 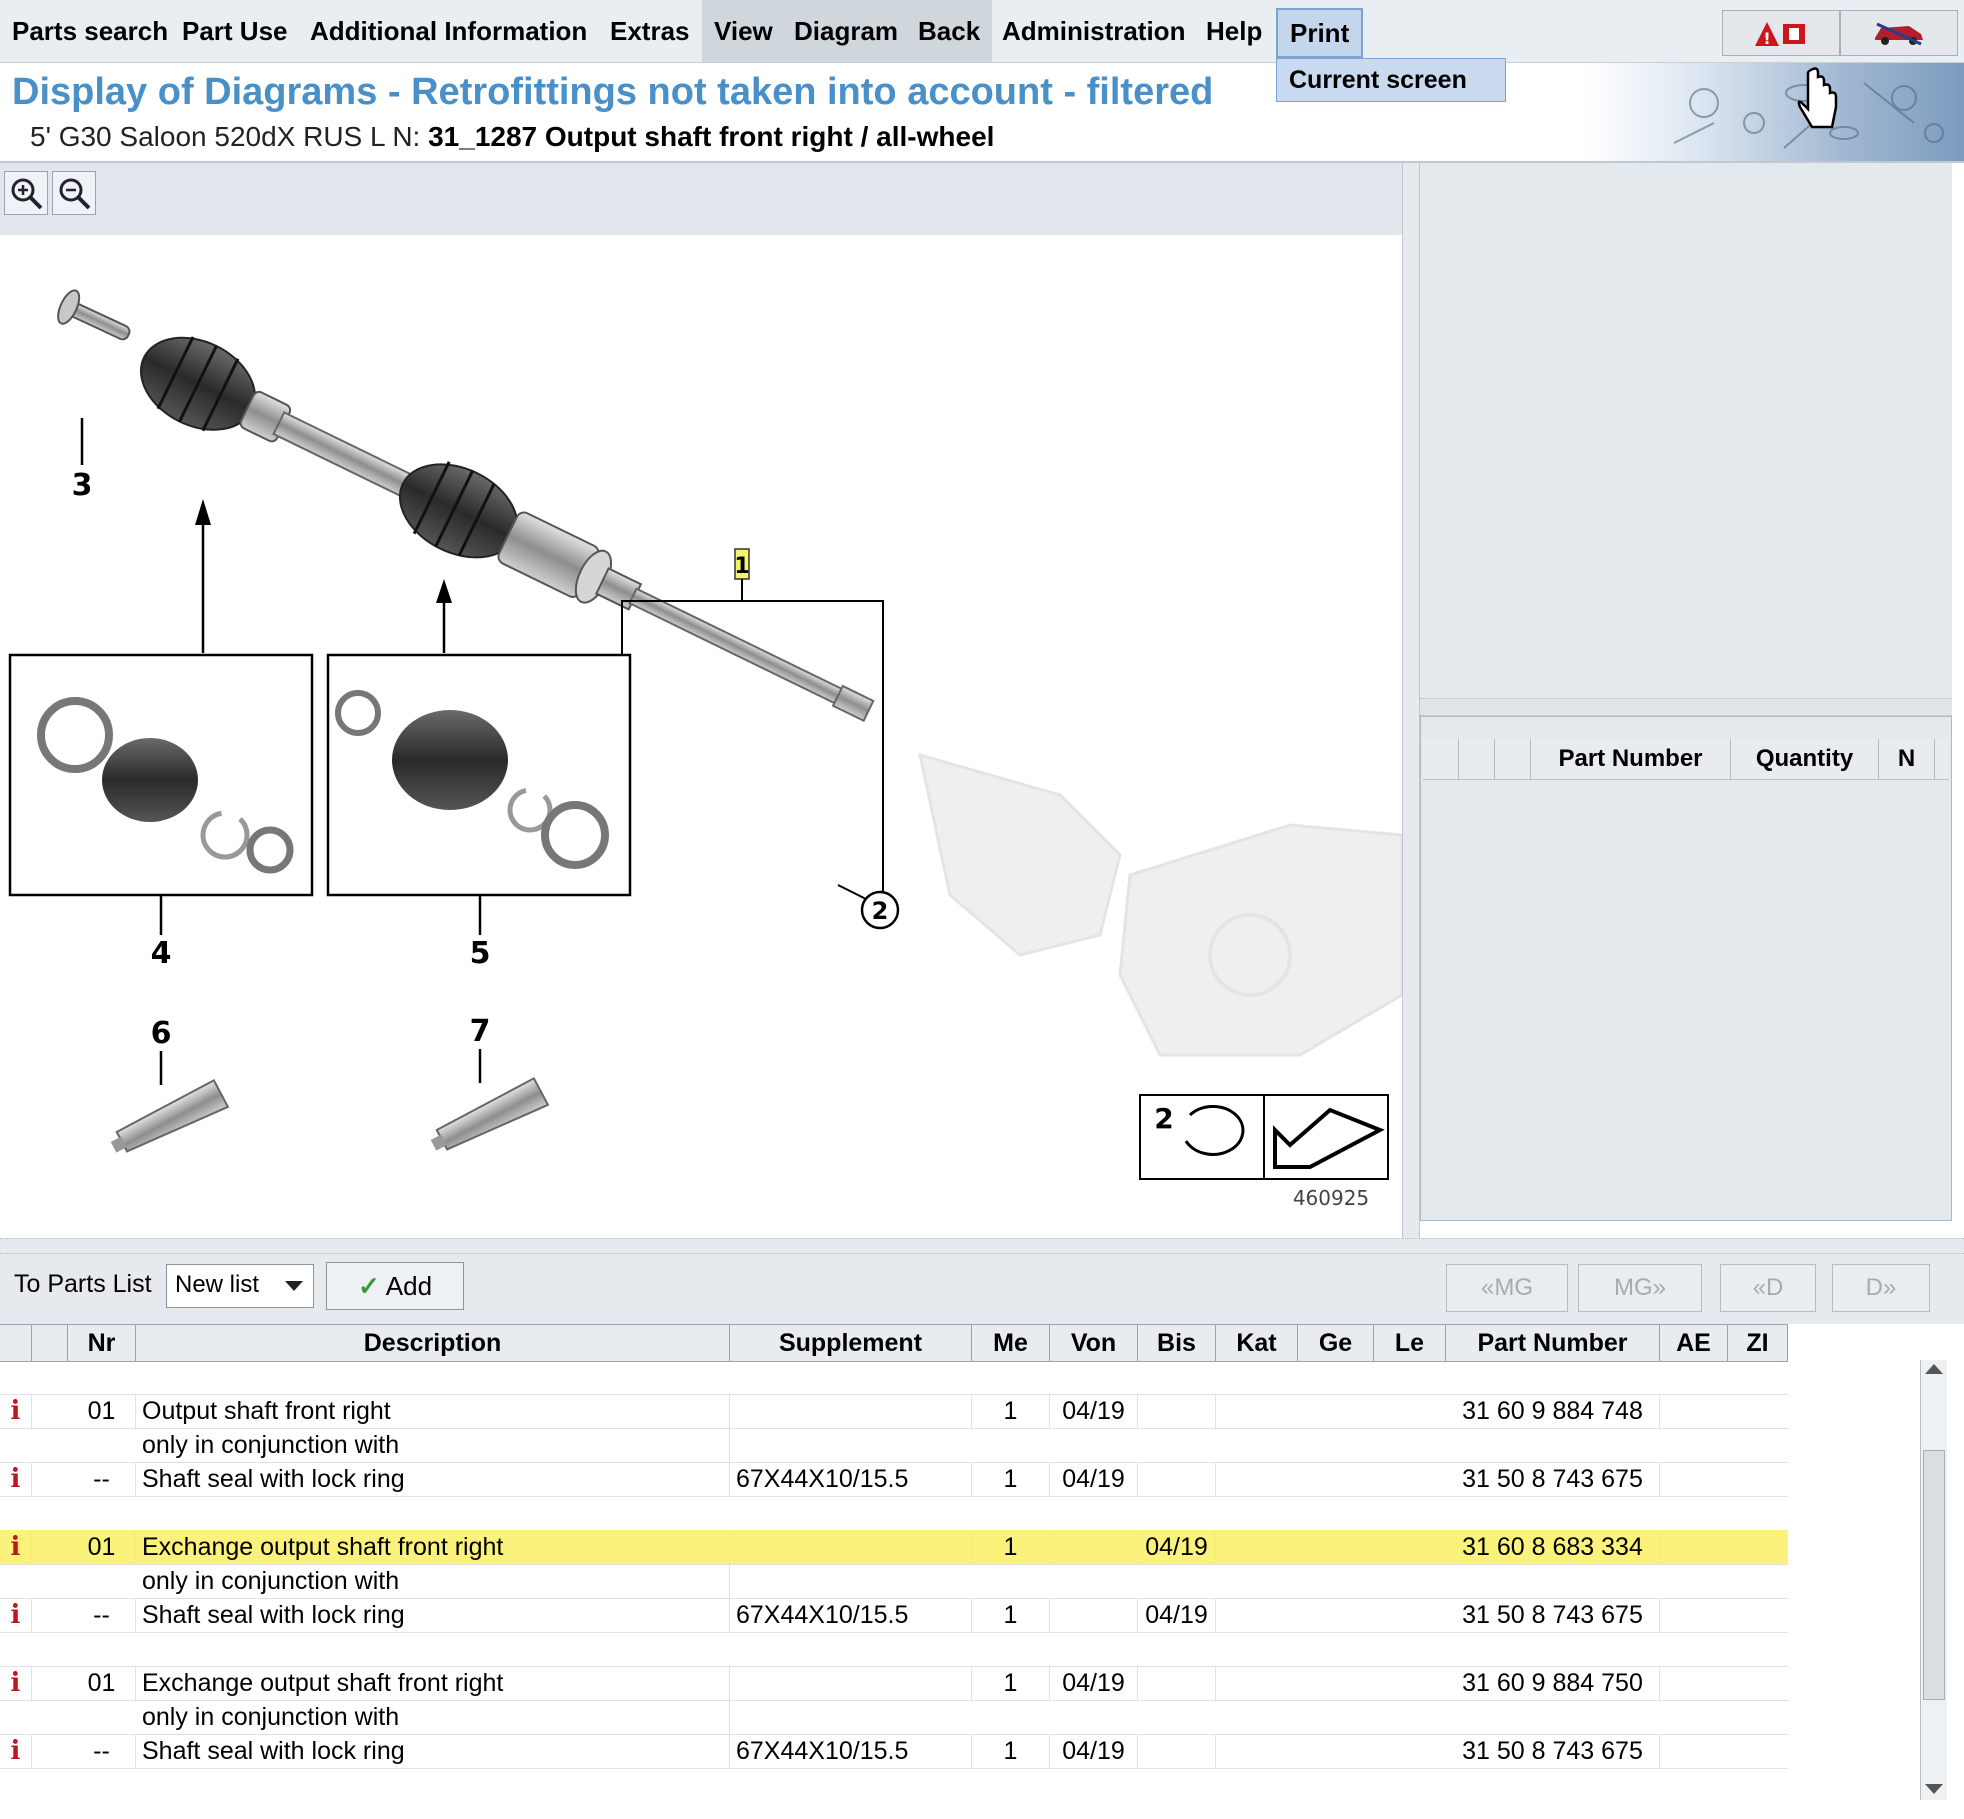 I want to click on col-bis: Bis, so click(x=1177, y=1343).